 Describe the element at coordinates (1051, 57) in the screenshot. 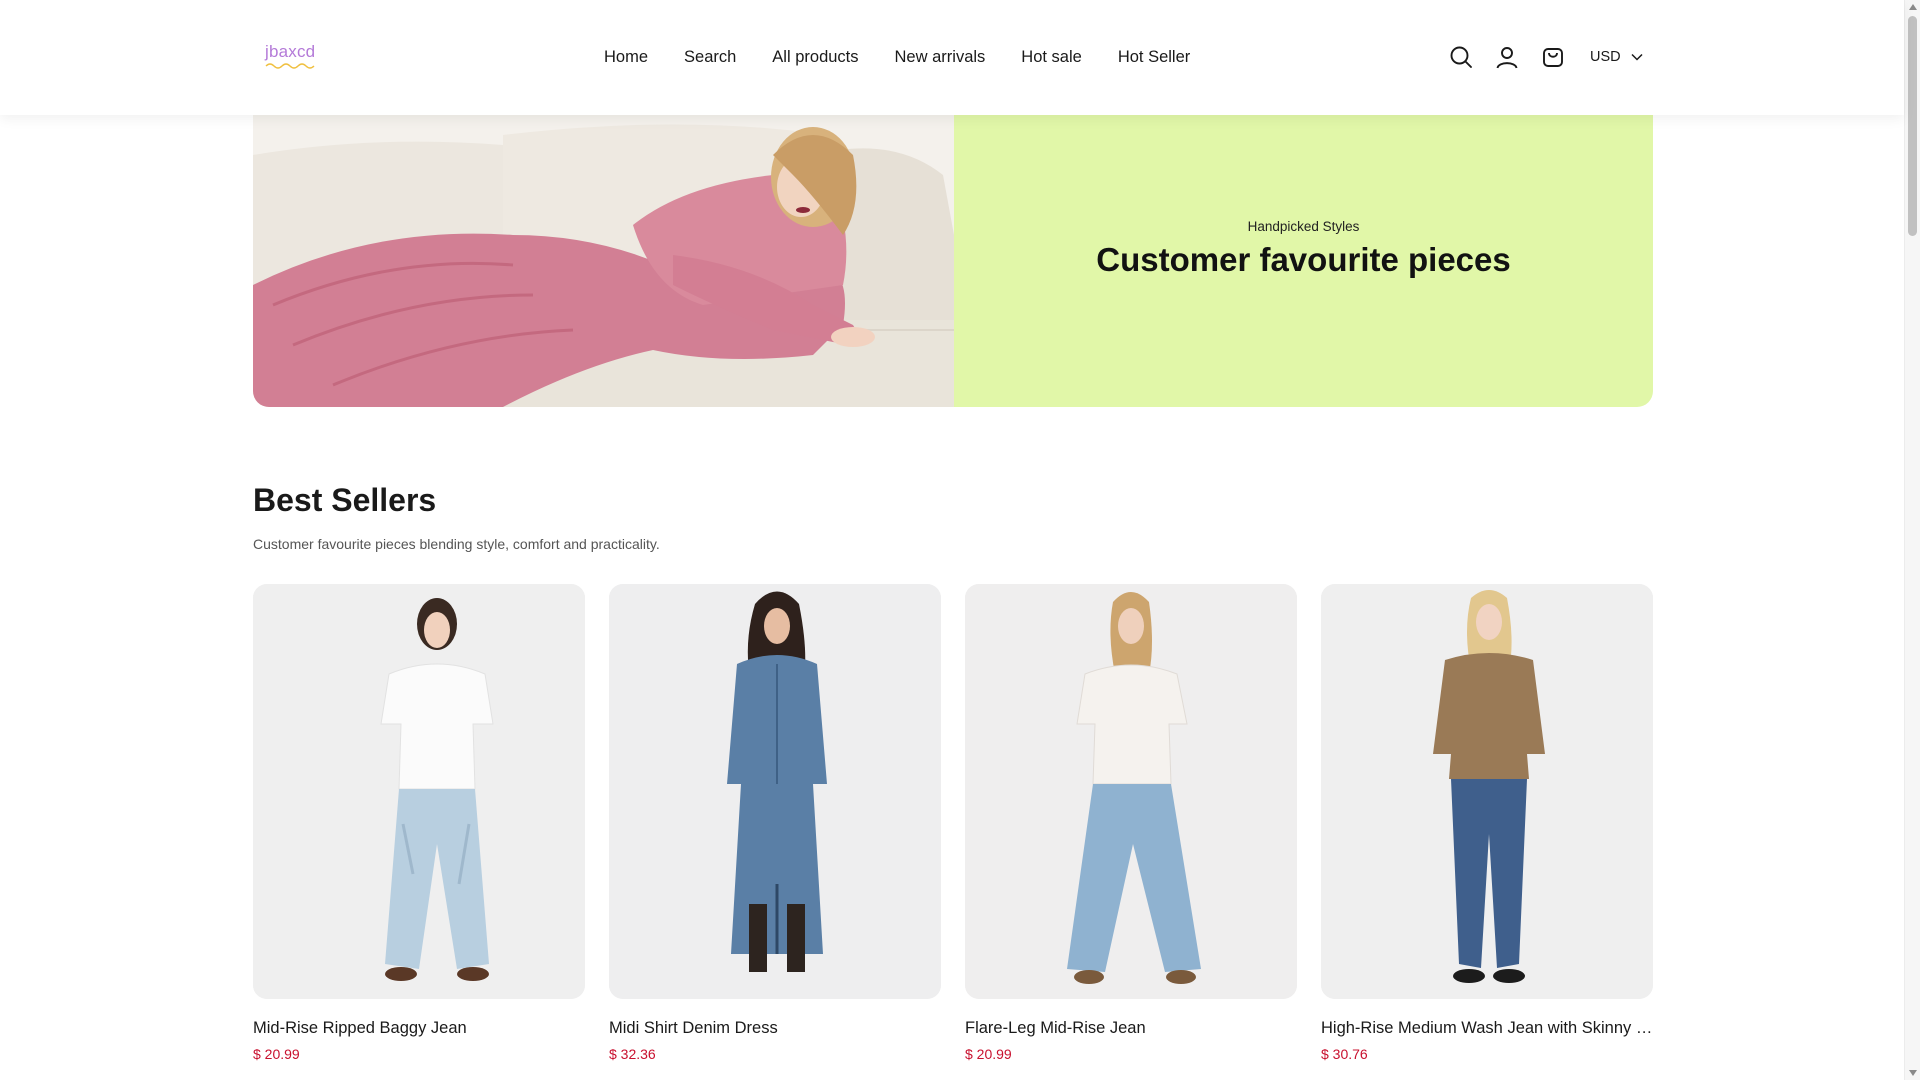

I see `nav-hot-sale: Hot sale` at that location.